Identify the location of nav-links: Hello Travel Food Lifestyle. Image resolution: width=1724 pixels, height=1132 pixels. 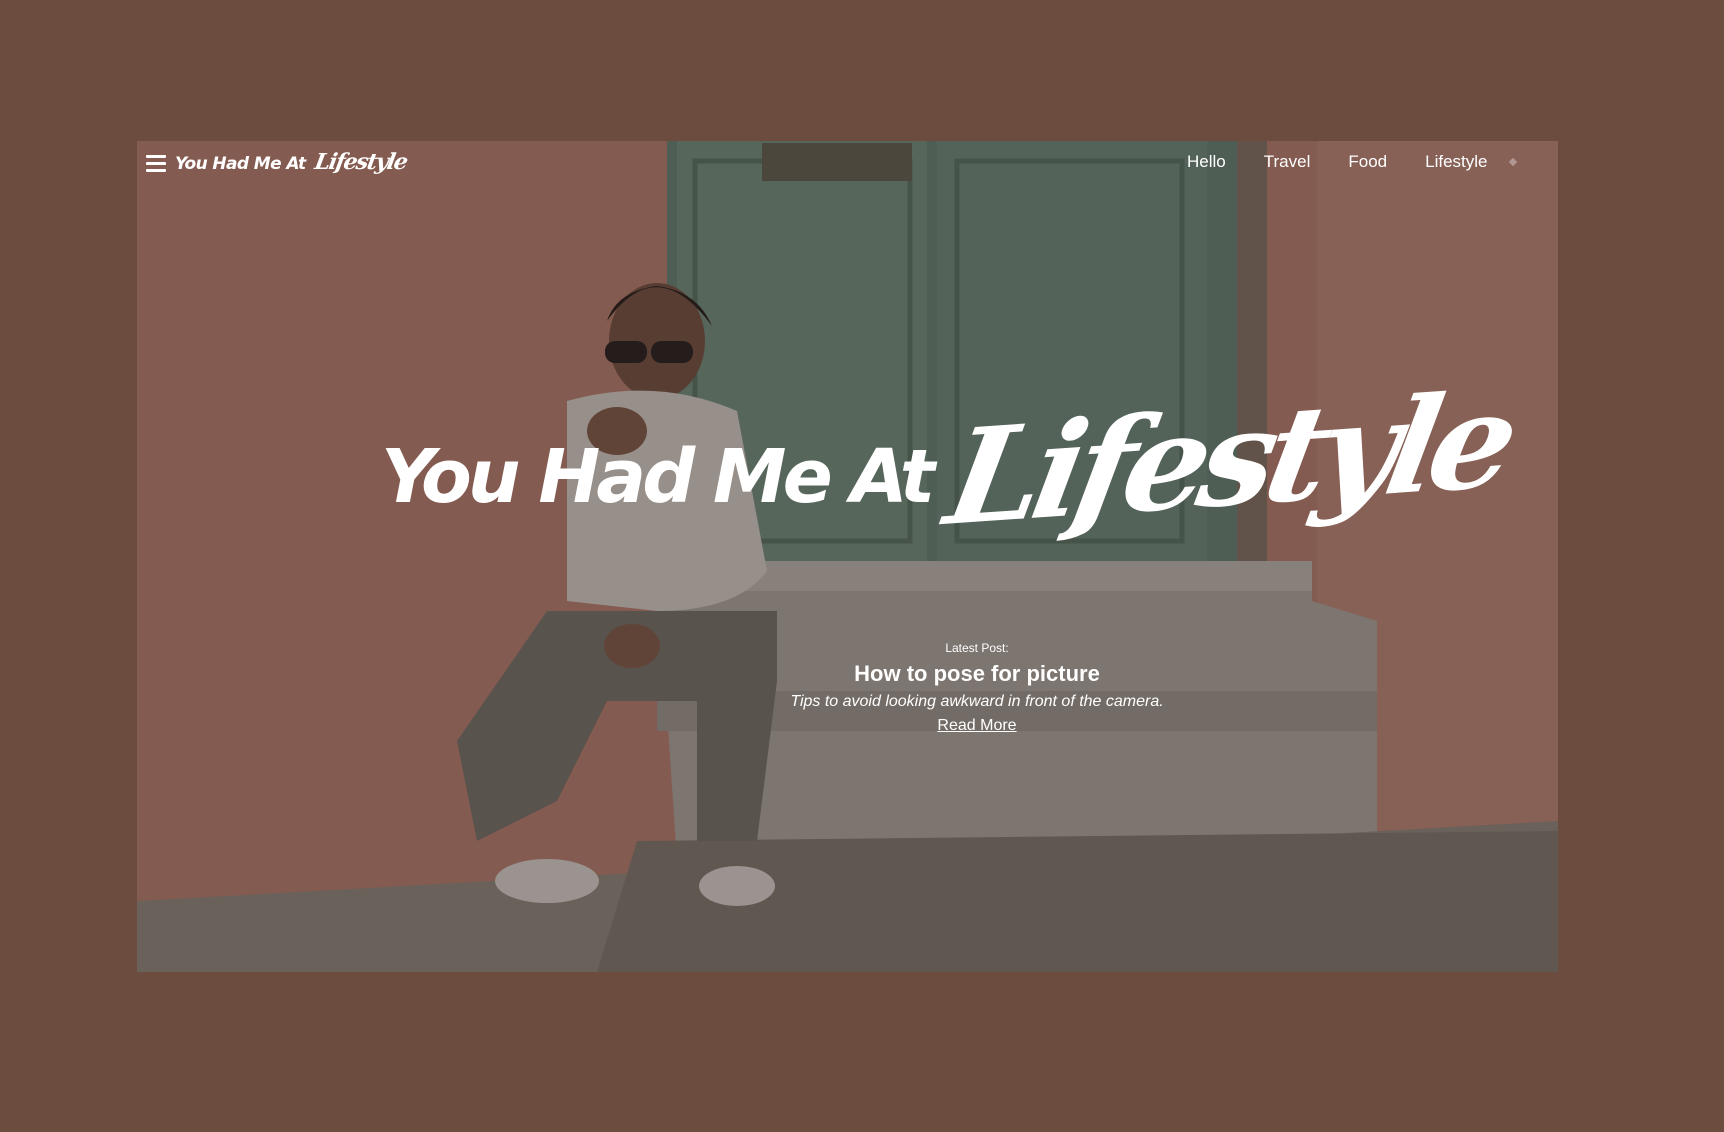
(1356, 162).